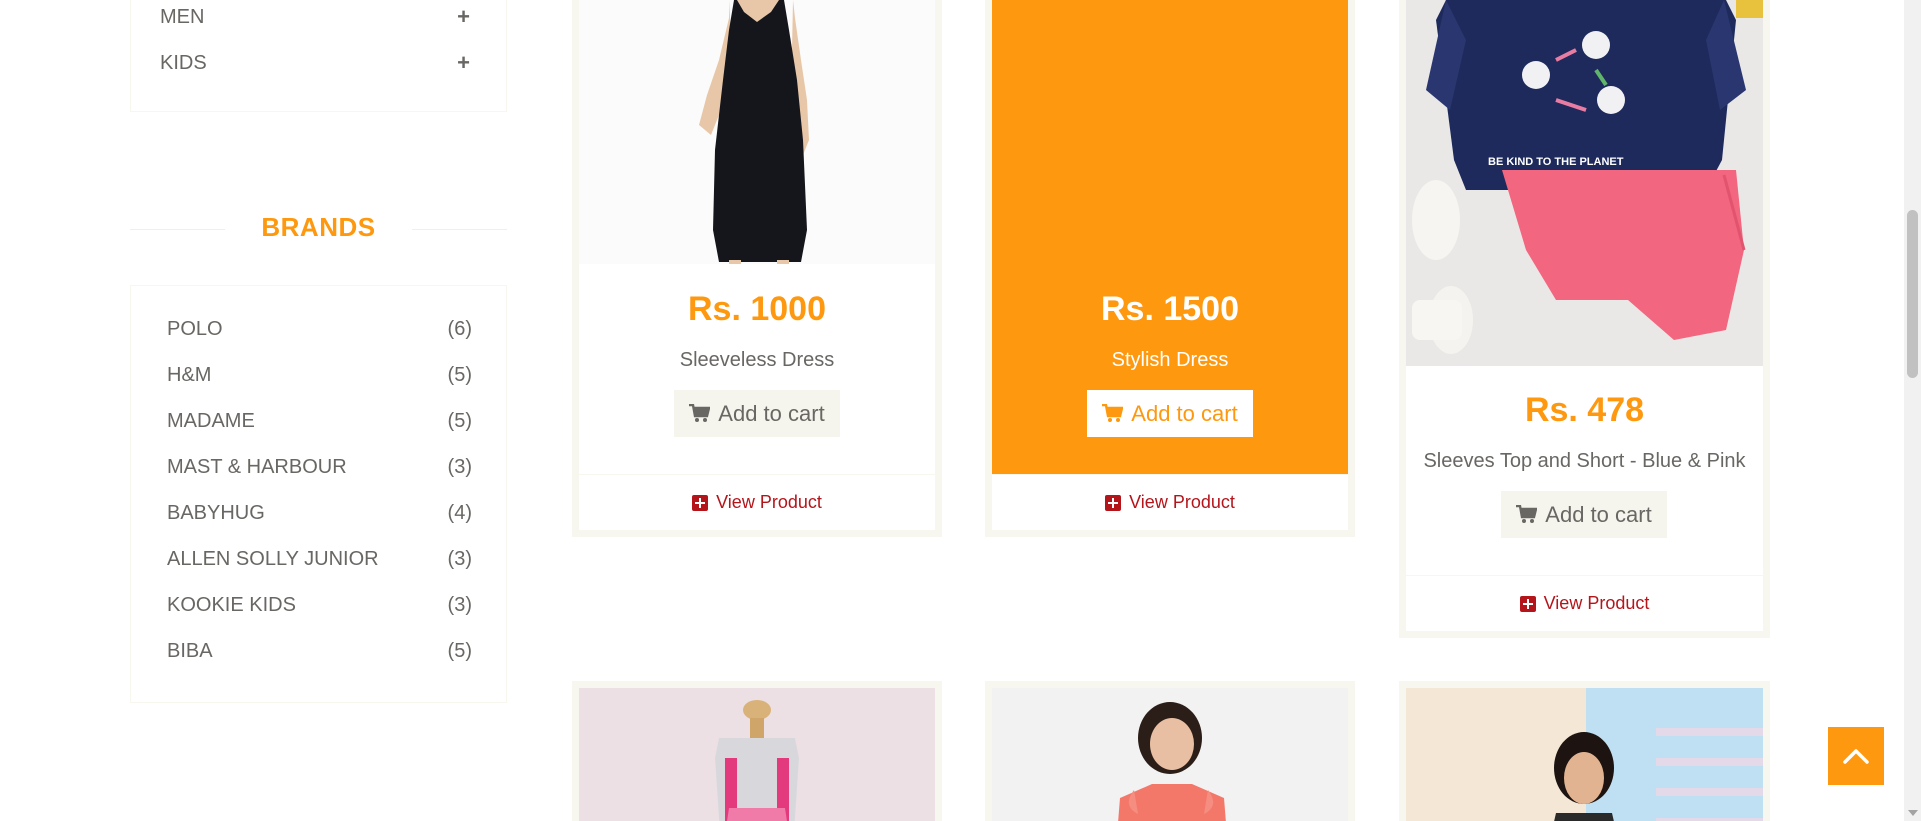 This screenshot has height=821, width=1921. I want to click on vertical-scrollbar, so click(1912, 410).